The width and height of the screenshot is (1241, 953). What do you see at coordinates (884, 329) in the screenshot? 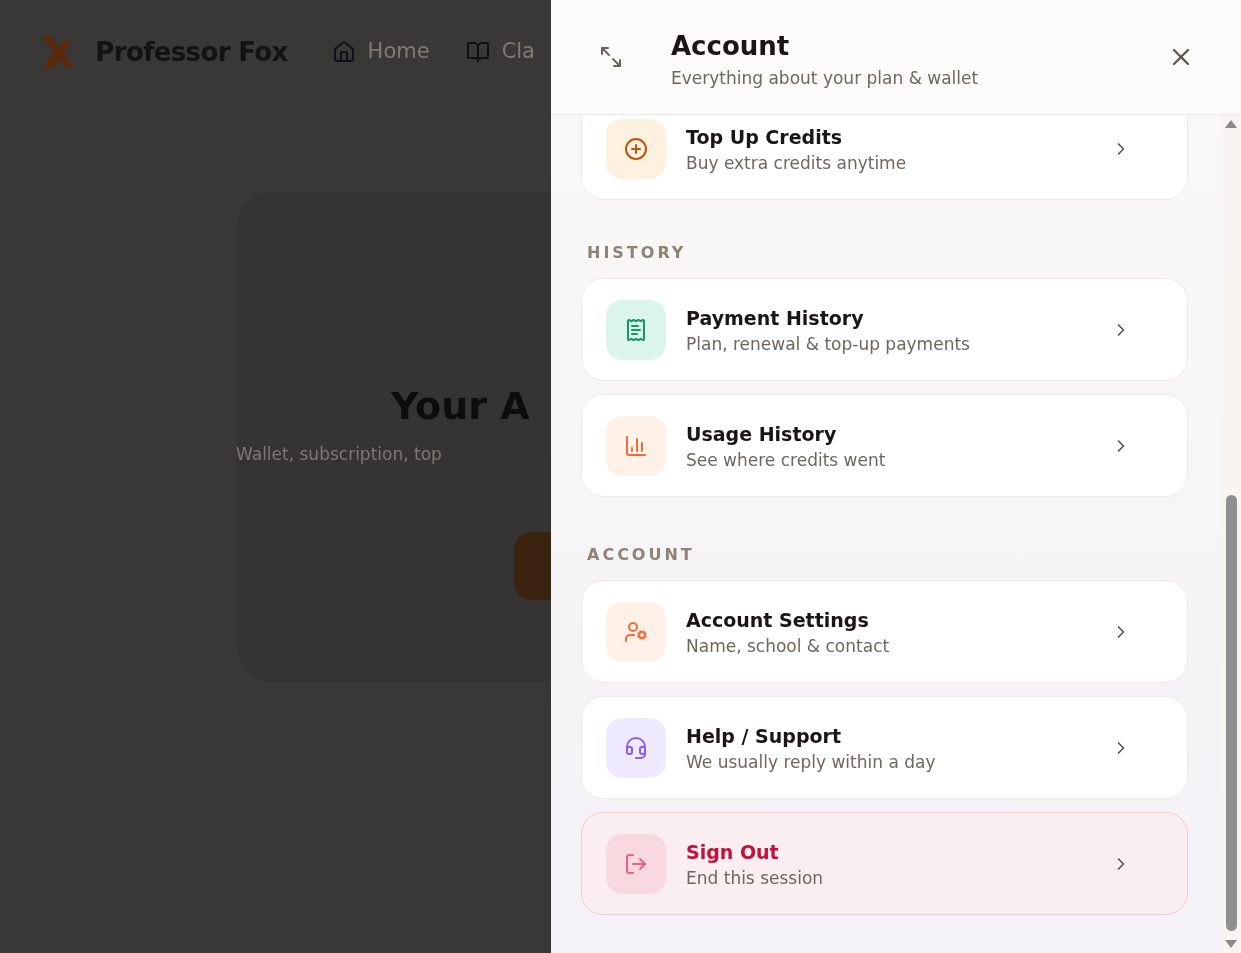
I see `menu-card: Payment History Plan, renewal & top-up payments` at bounding box center [884, 329].